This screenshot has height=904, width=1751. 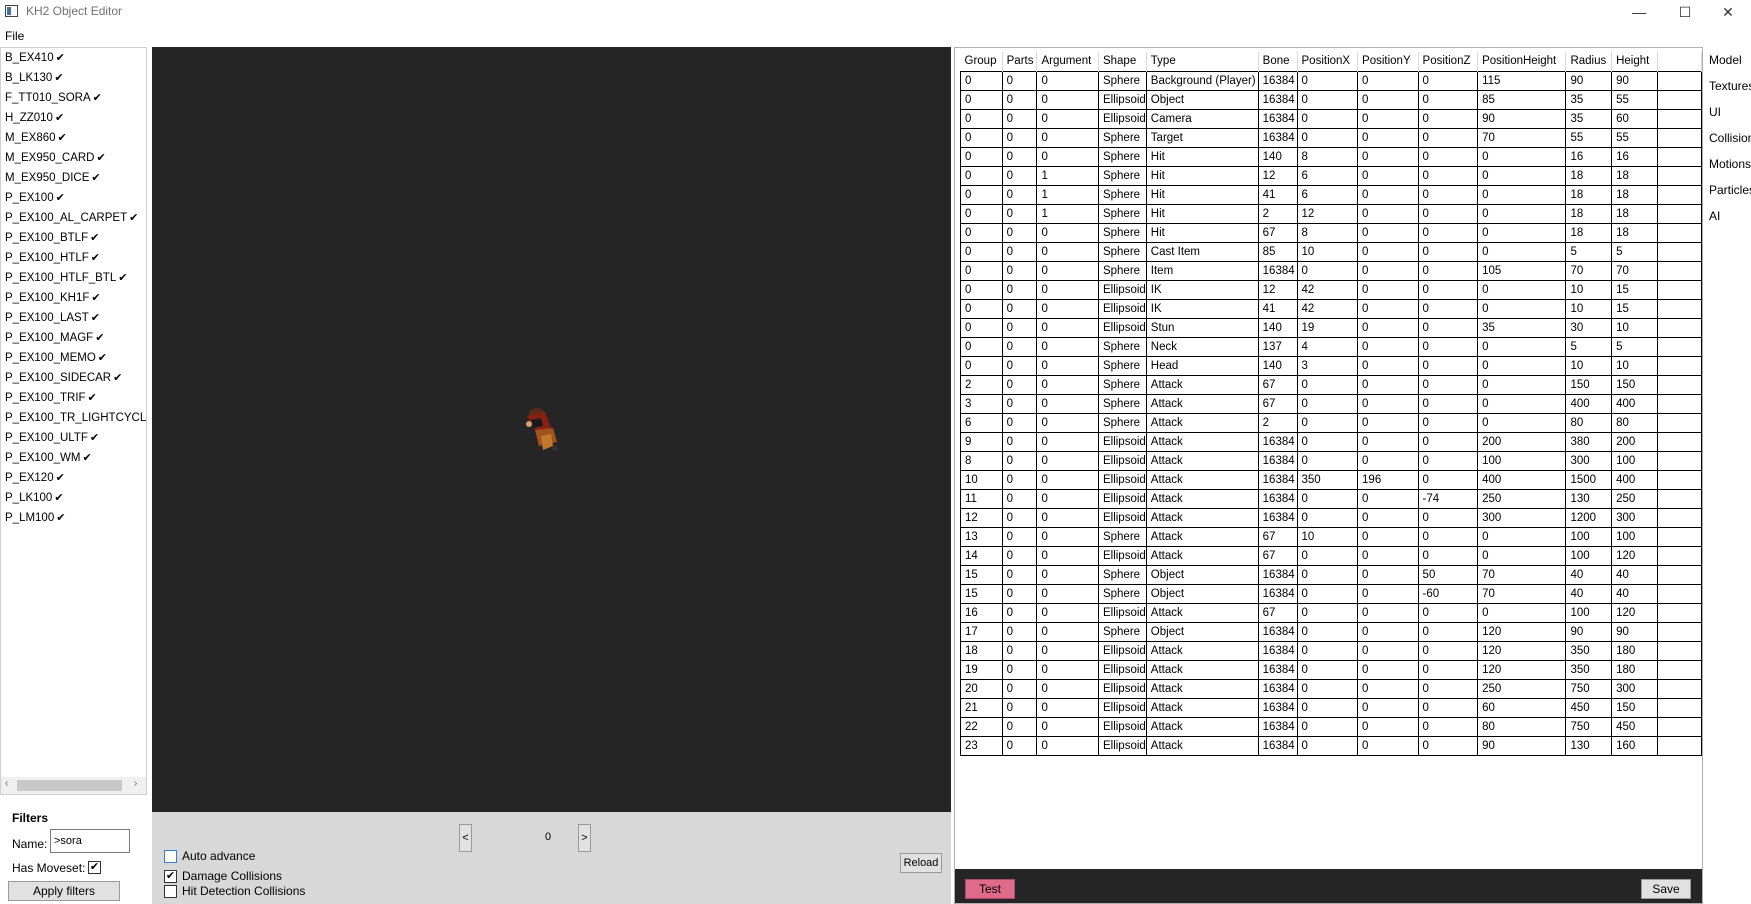 I want to click on table-cell: 130, so click(x=1589, y=499).